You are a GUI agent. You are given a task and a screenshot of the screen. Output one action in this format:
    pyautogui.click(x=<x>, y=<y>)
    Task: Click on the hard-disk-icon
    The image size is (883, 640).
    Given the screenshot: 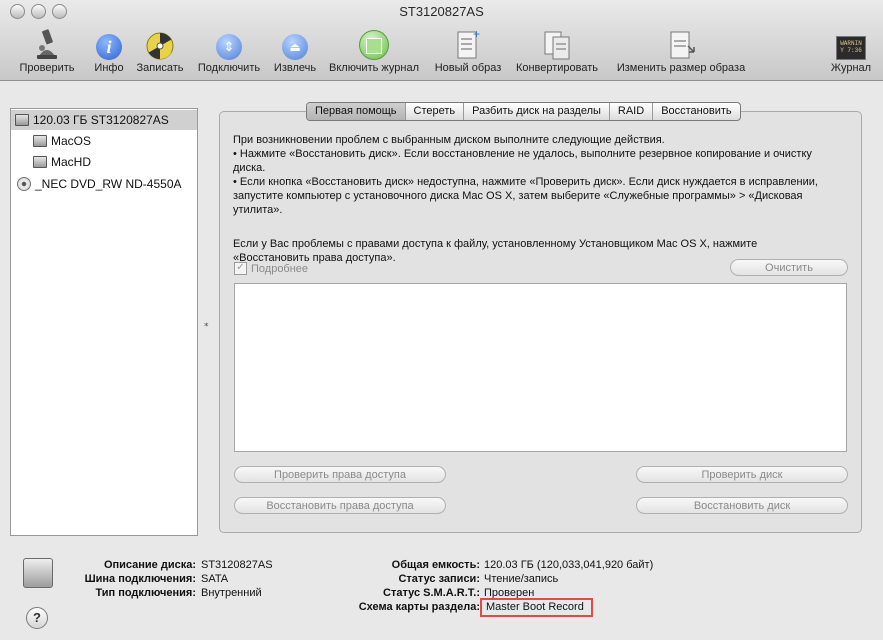 What is the action you would take?
    pyautogui.click(x=22, y=120)
    